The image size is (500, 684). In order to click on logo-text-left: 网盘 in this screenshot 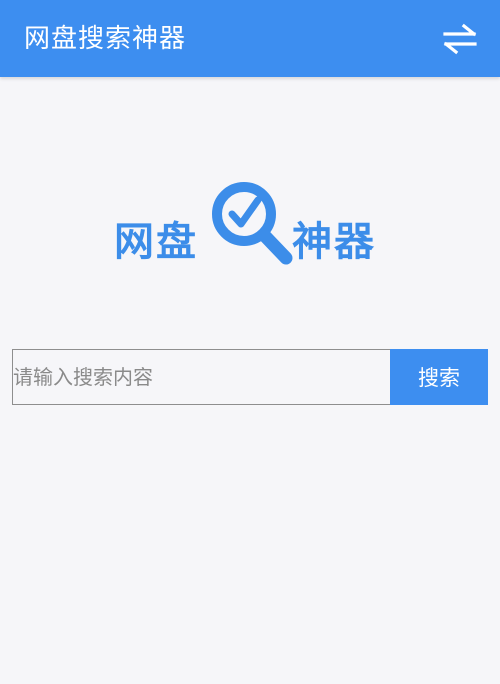, I will do `click(156, 242)`.